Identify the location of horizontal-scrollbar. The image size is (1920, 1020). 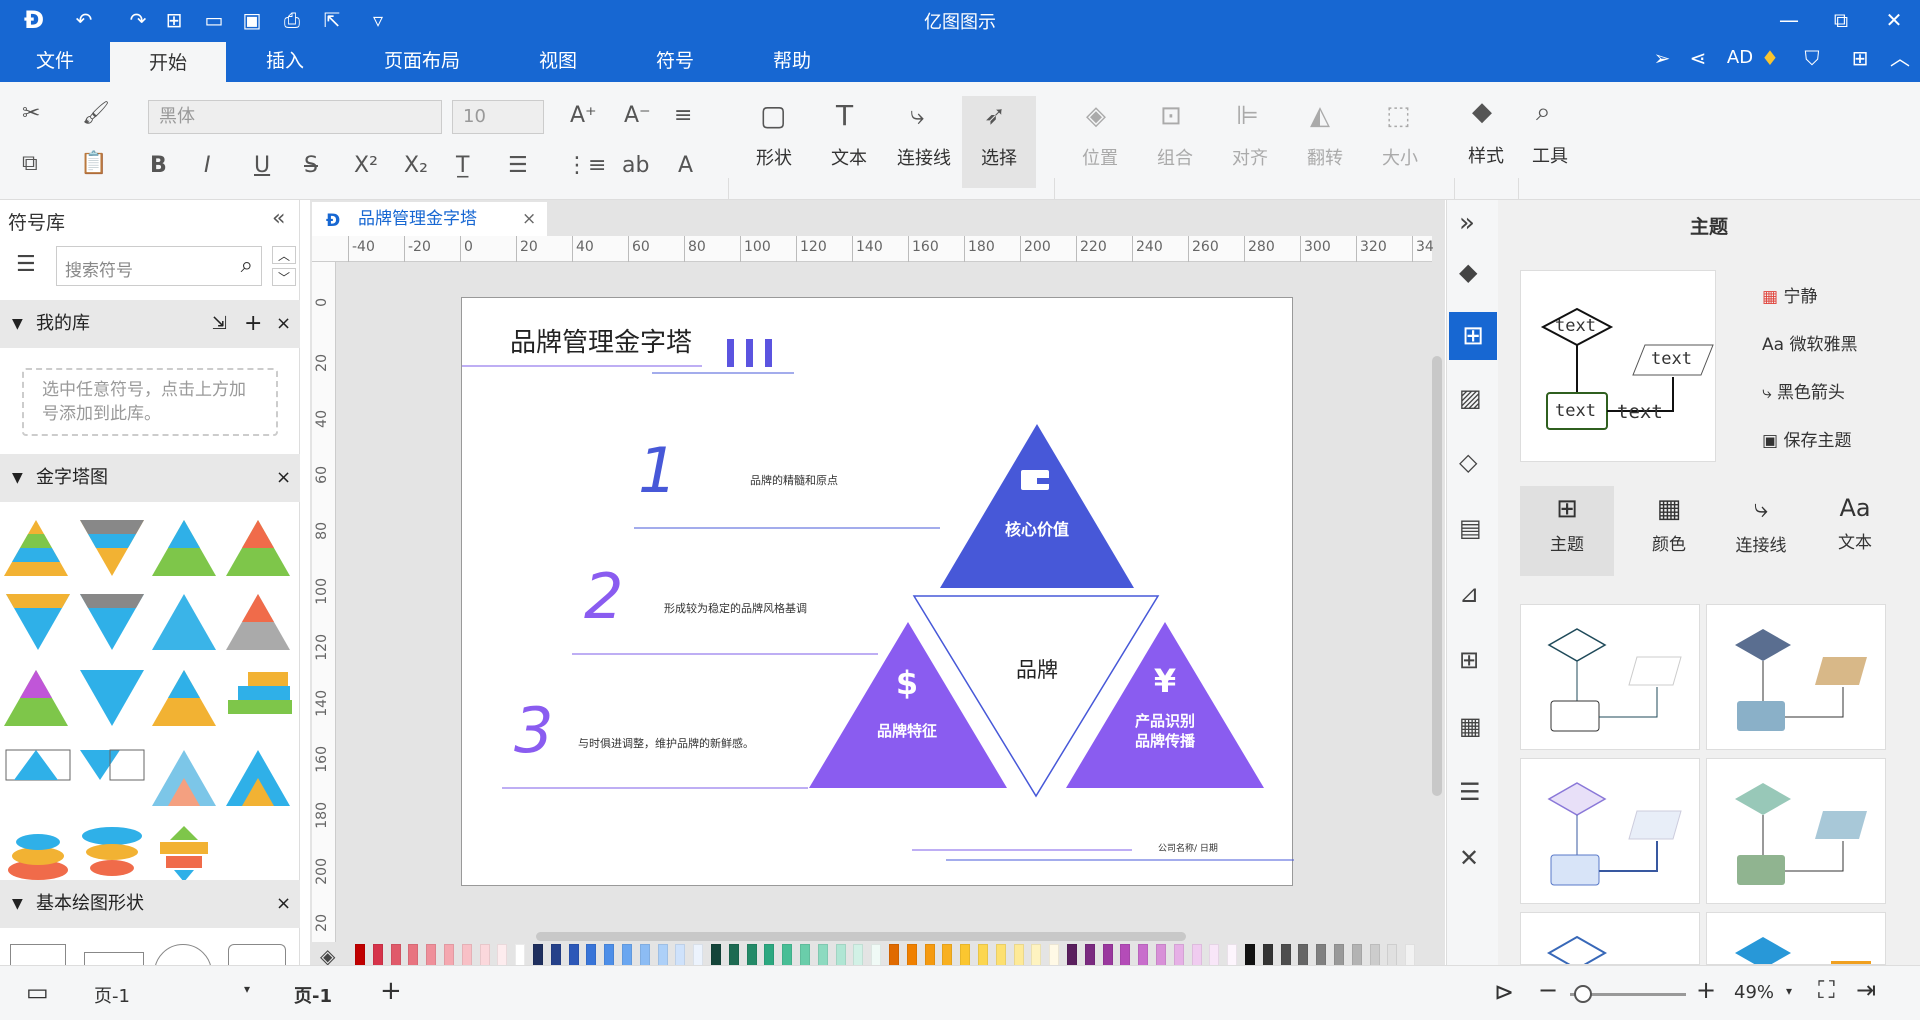
(861, 936).